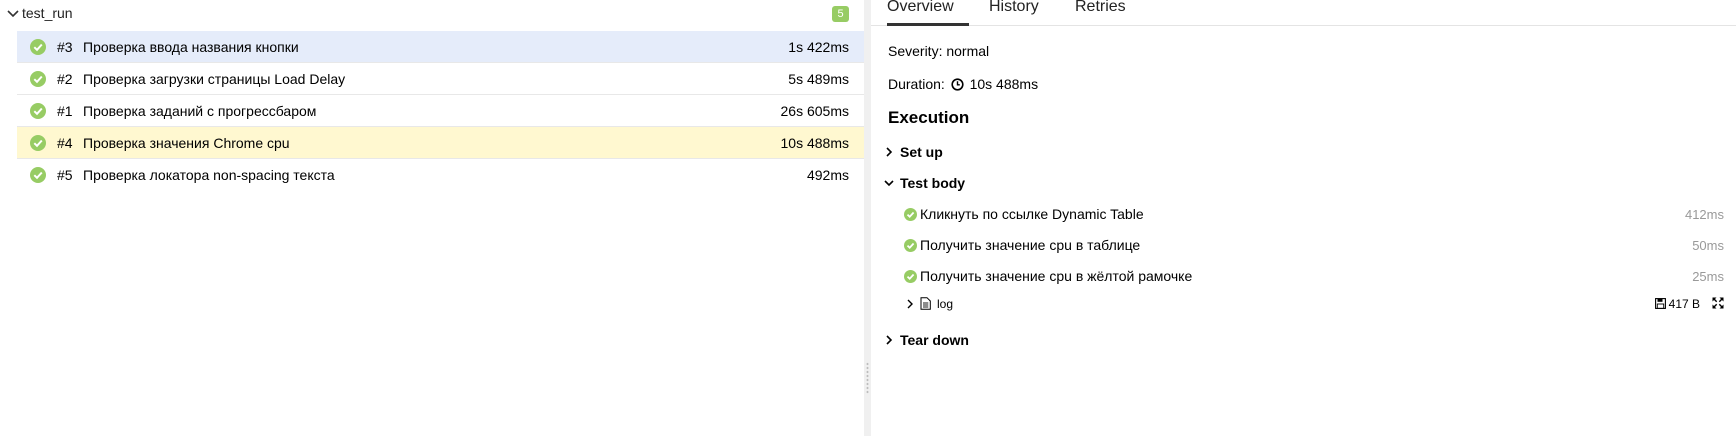 Image resolution: width=1736 pixels, height=436 pixels. I want to click on severity-label: Severity:, so click(915, 51).